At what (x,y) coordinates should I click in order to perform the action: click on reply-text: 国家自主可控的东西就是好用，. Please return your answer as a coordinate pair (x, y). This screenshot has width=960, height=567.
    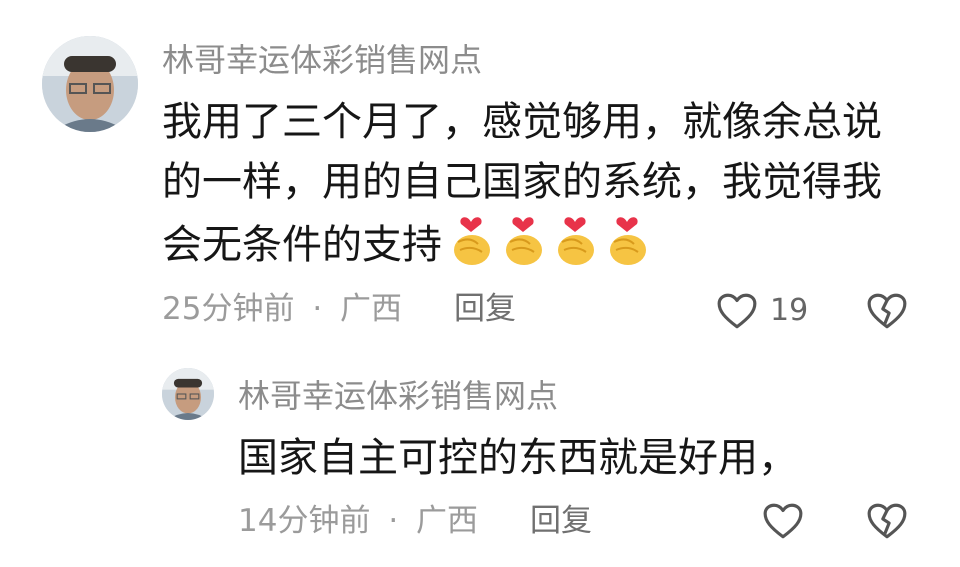
    Looking at the image, I should click on (518, 458).